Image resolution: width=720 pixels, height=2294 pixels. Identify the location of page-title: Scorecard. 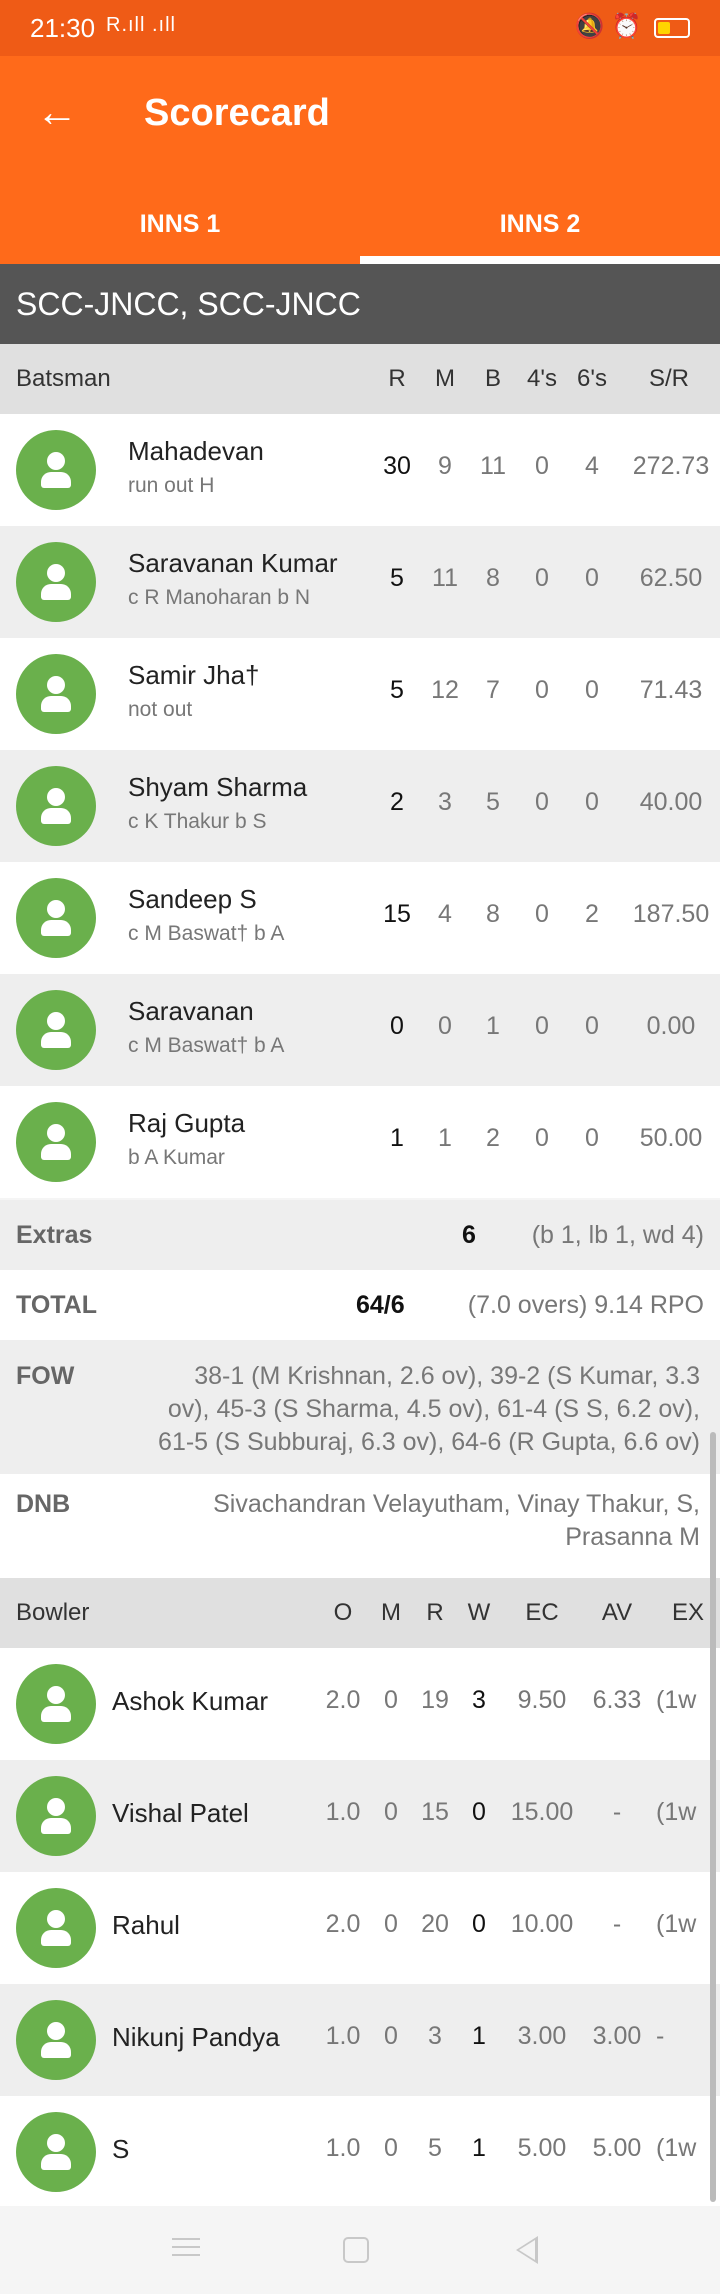
(237, 113).